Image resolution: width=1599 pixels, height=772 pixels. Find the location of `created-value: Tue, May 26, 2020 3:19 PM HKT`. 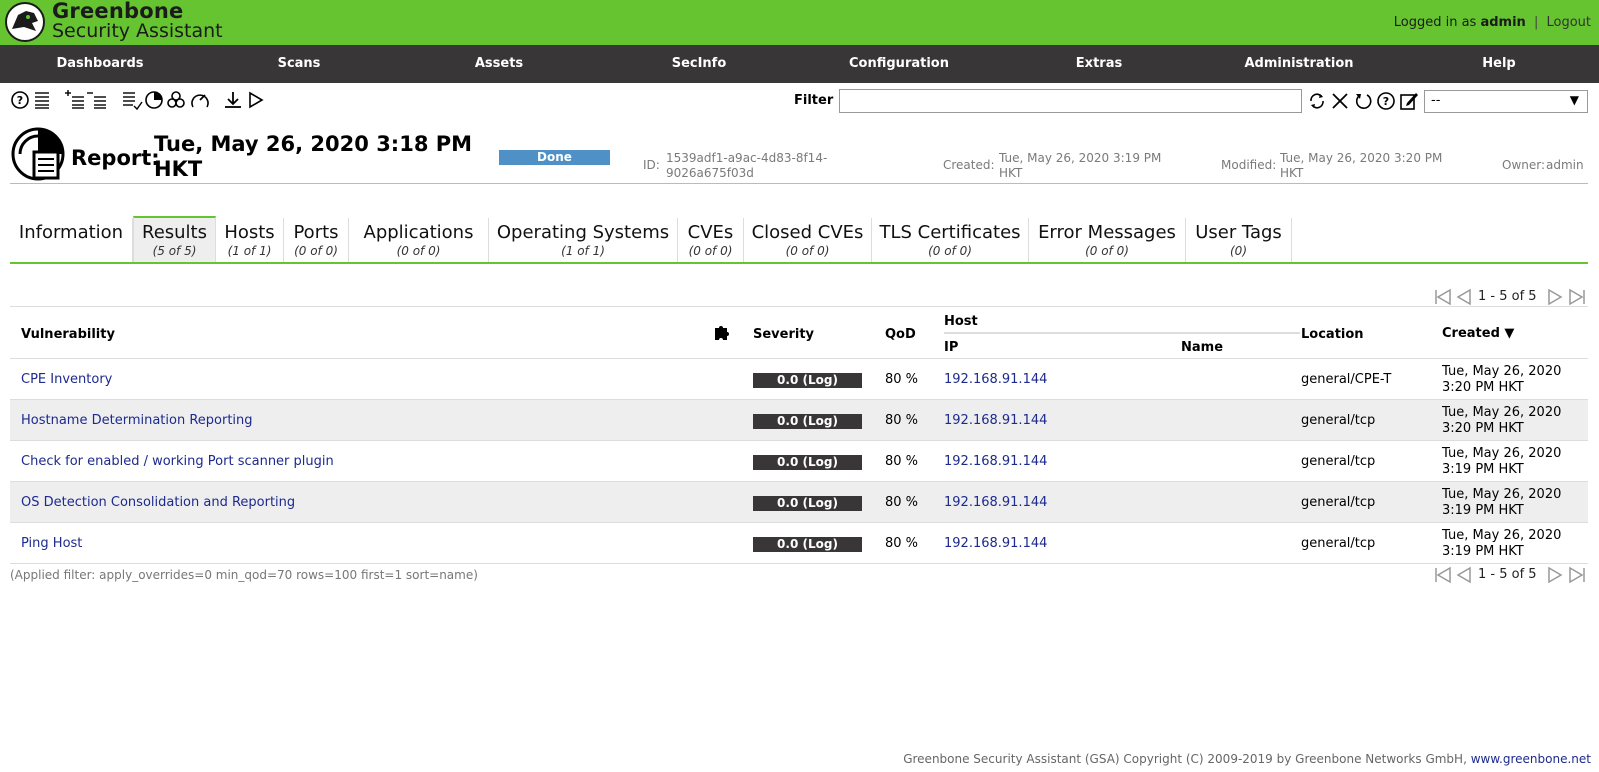

created-value: Tue, May 26, 2020 3:19 PM HKT is located at coordinates (1080, 165).